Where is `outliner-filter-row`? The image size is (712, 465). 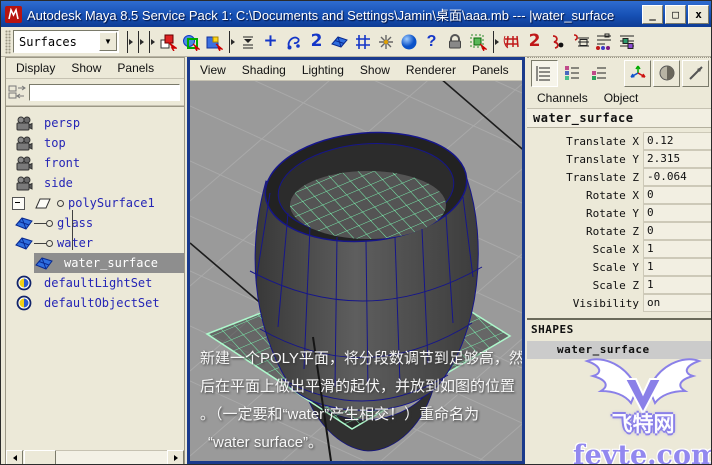 outliner-filter-row is located at coordinates (95, 92).